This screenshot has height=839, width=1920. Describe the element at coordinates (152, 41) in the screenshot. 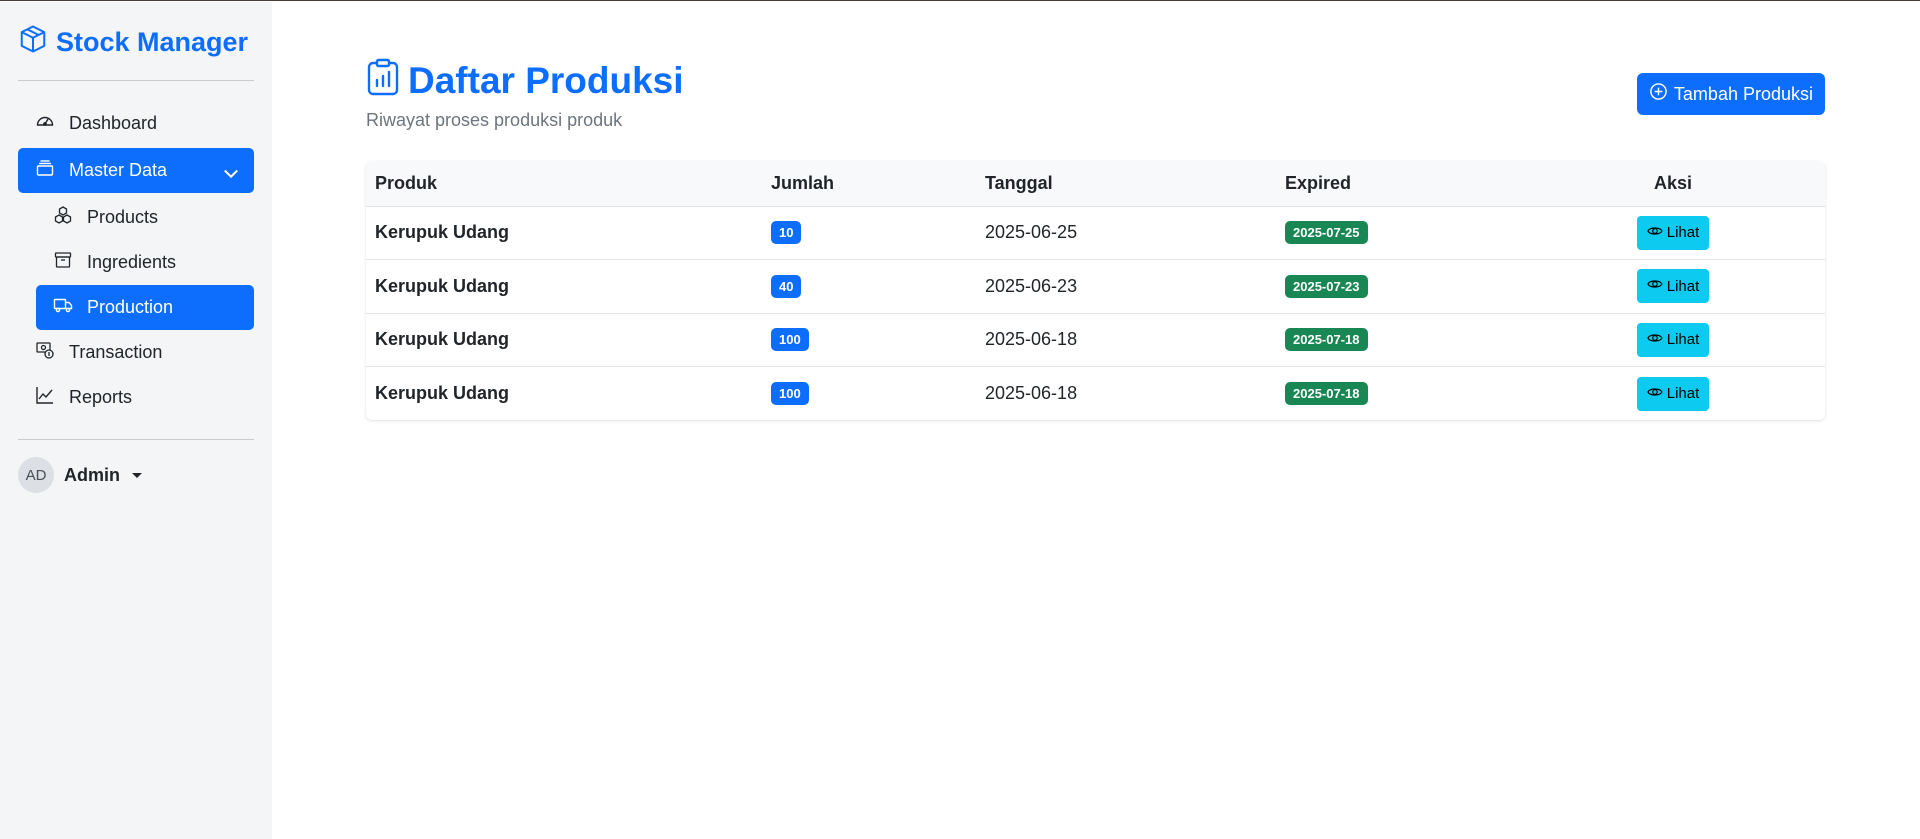

I see `brand-name: Stock Manager` at that location.